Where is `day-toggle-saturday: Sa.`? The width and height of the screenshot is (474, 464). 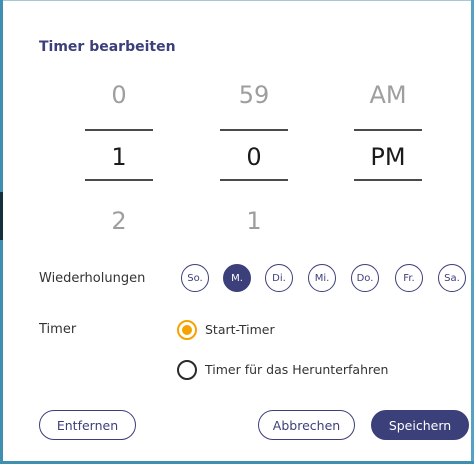
day-toggle-saturday: Sa. is located at coordinates (452, 278).